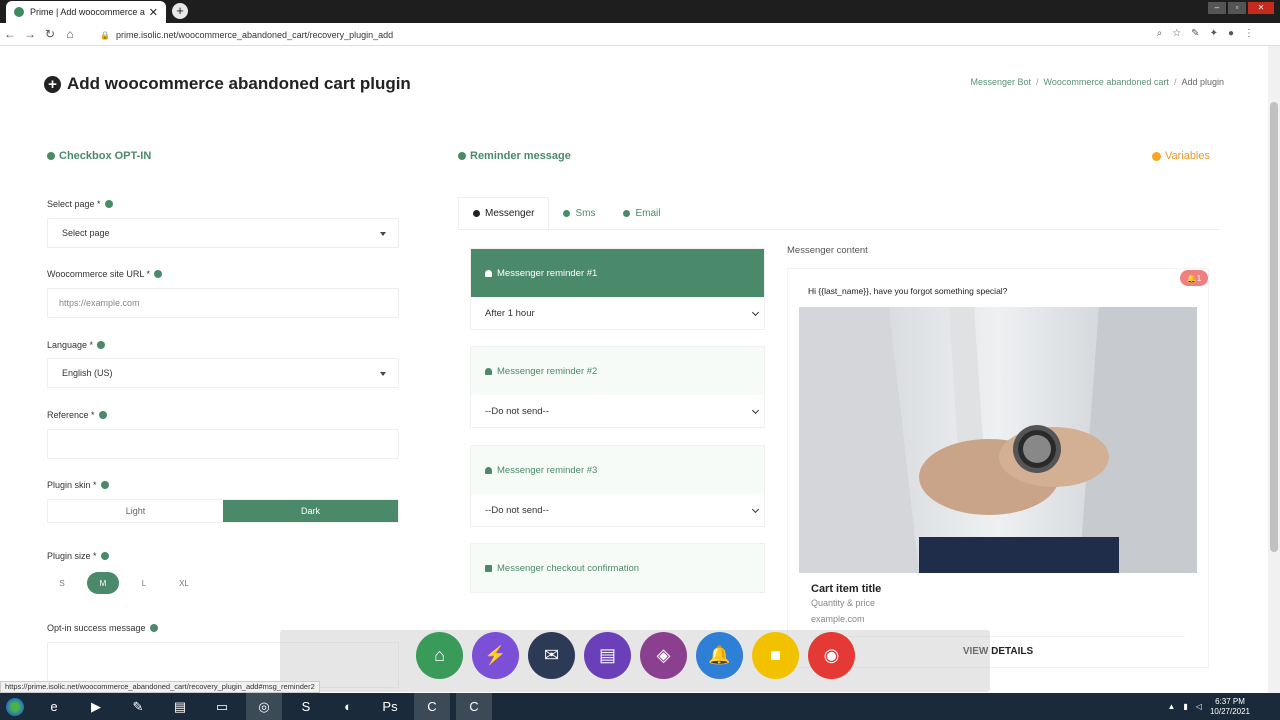  I want to click on profile-icon: ●, so click(1231, 33).